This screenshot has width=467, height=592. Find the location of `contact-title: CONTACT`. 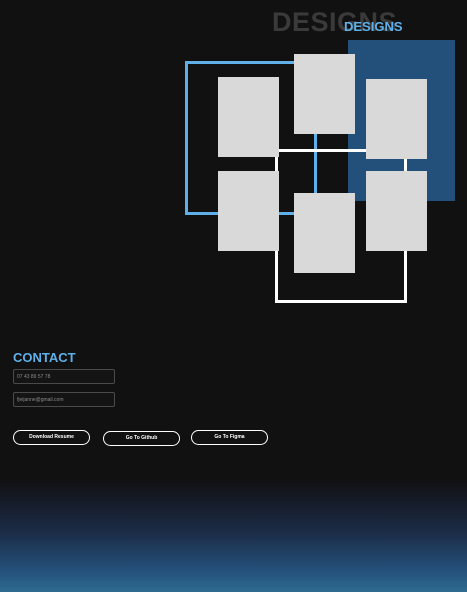

contact-title: CONTACT is located at coordinates (44, 357).